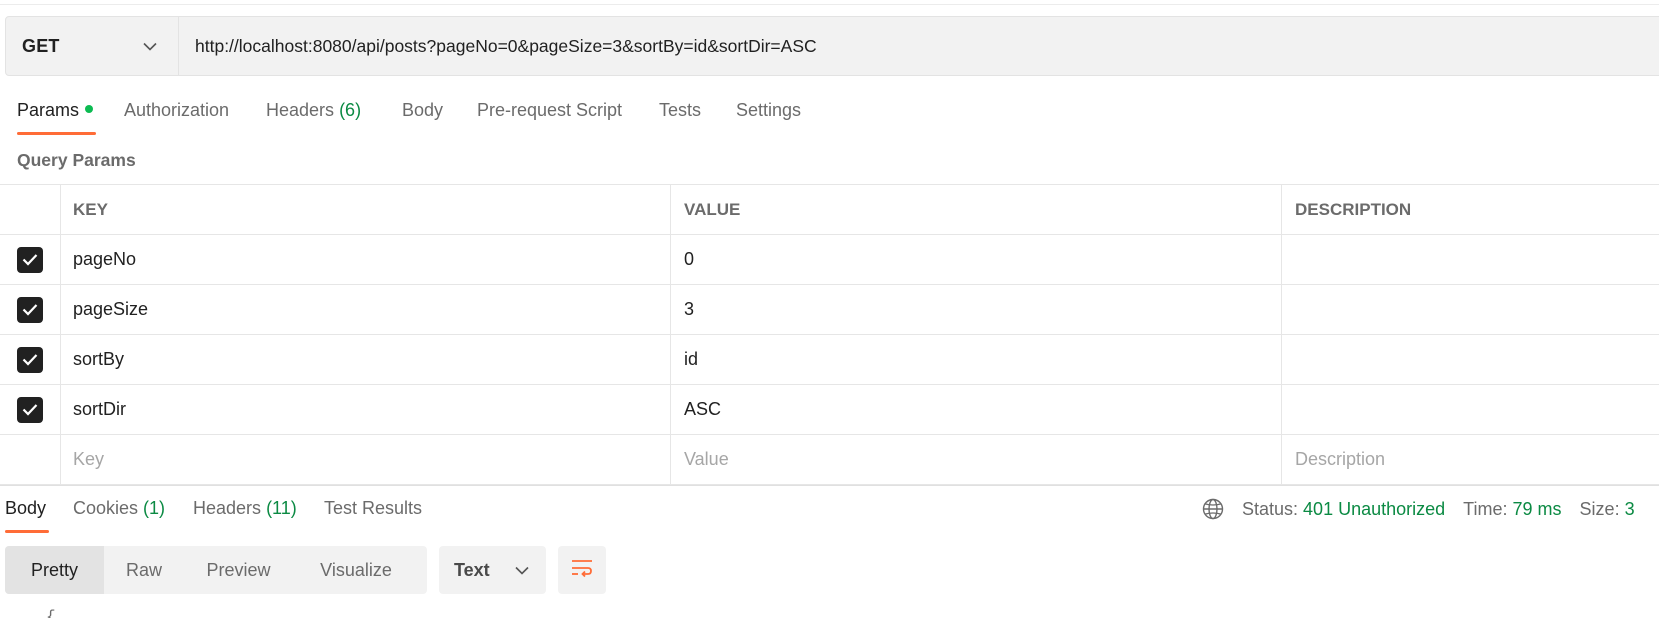 The height and width of the screenshot is (618, 1659). I want to click on response-tab-cookies: Cookies (1), so click(119, 508).